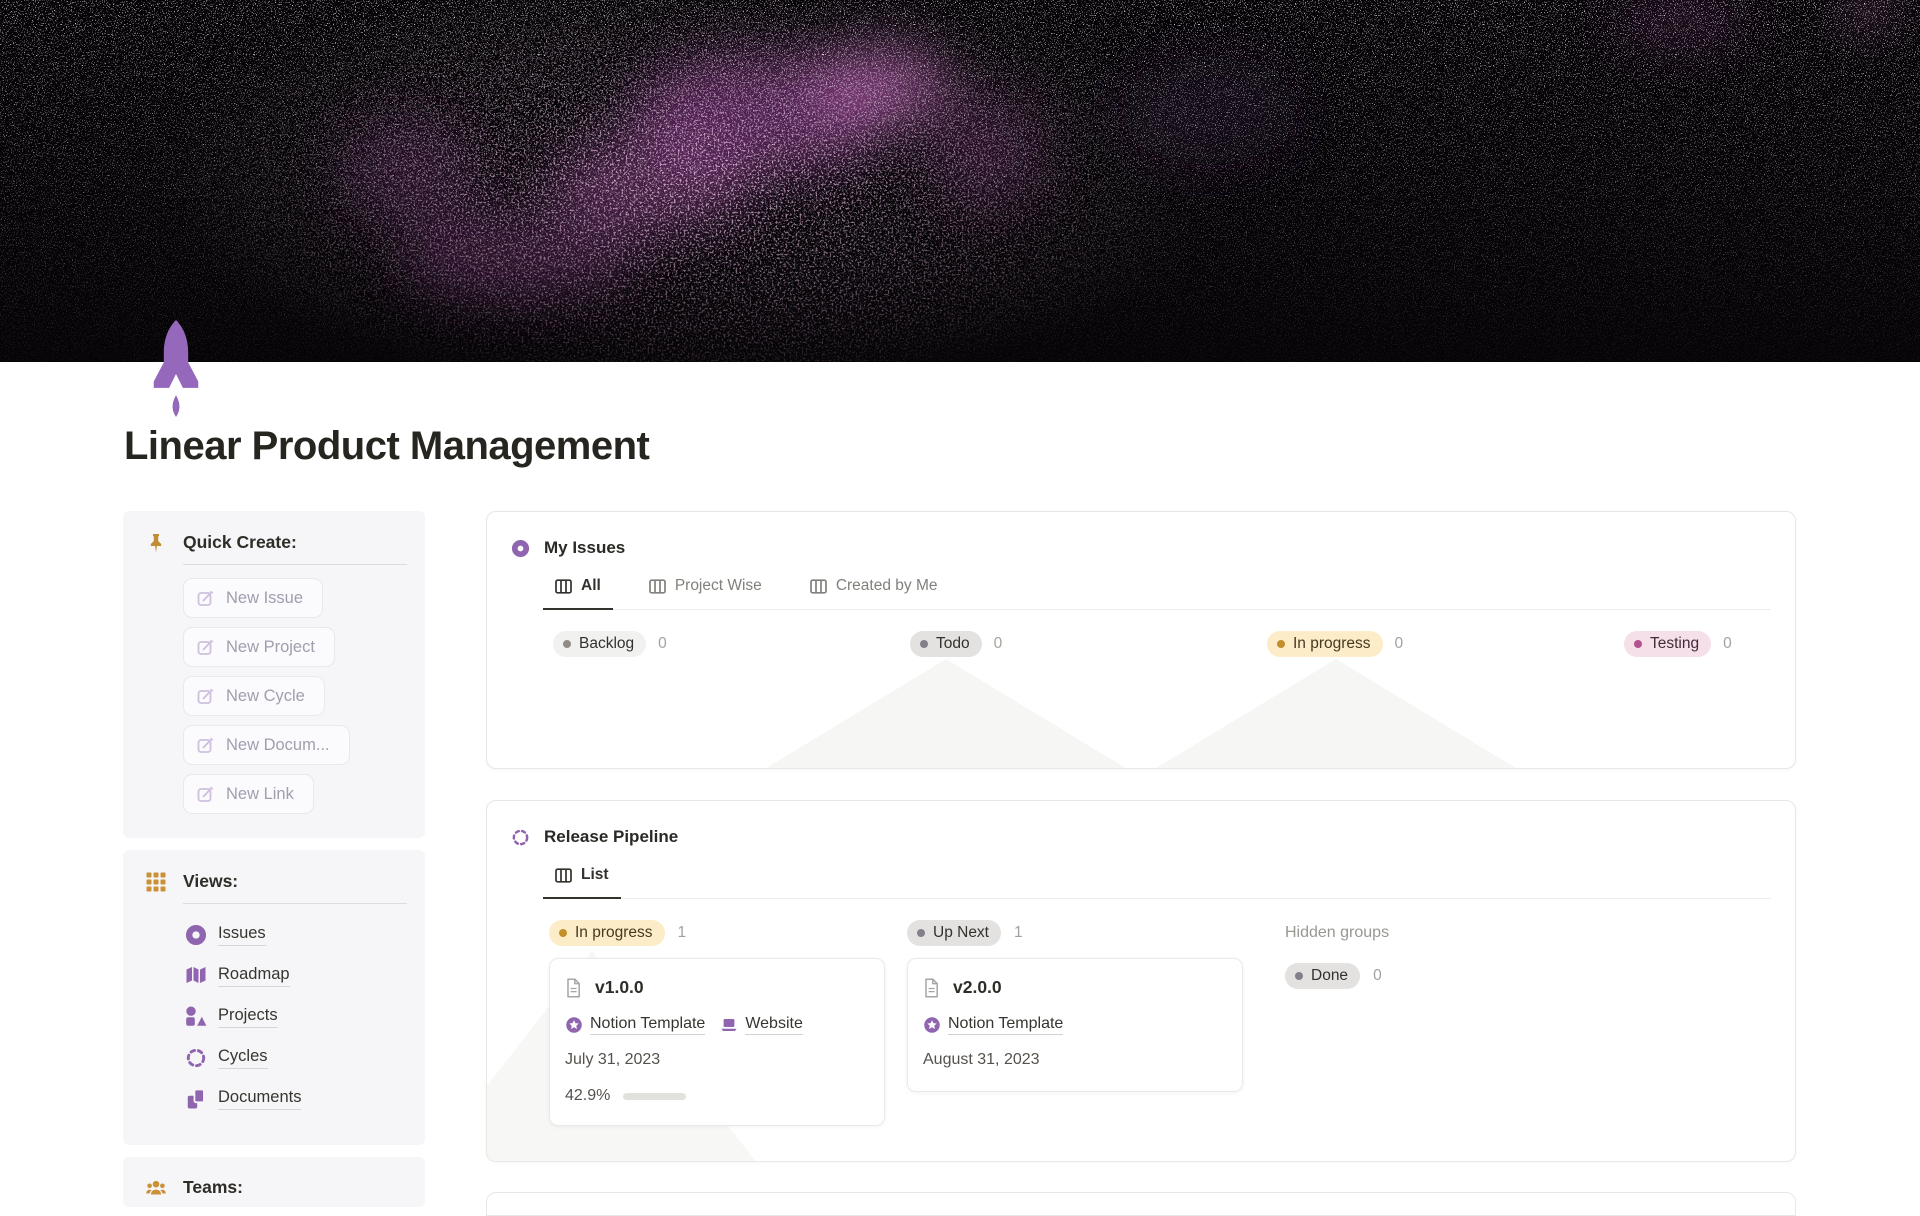 Image resolution: width=1920 pixels, height=1216 pixels. Describe the element at coordinates (1445, 644) in the screenshot. I see `board-column-in-progress: In progress 0` at that location.